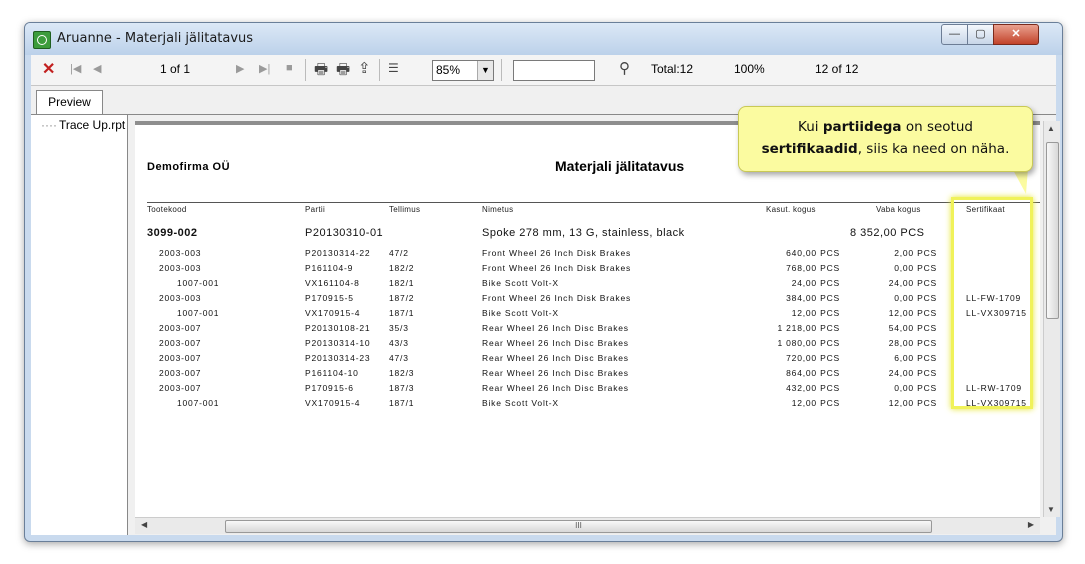 The width and height of the screenshot is (1085, 564). Describe the element at coordinates (289, 68) in the screenshot. I see `stop-icon: ■` at that location.